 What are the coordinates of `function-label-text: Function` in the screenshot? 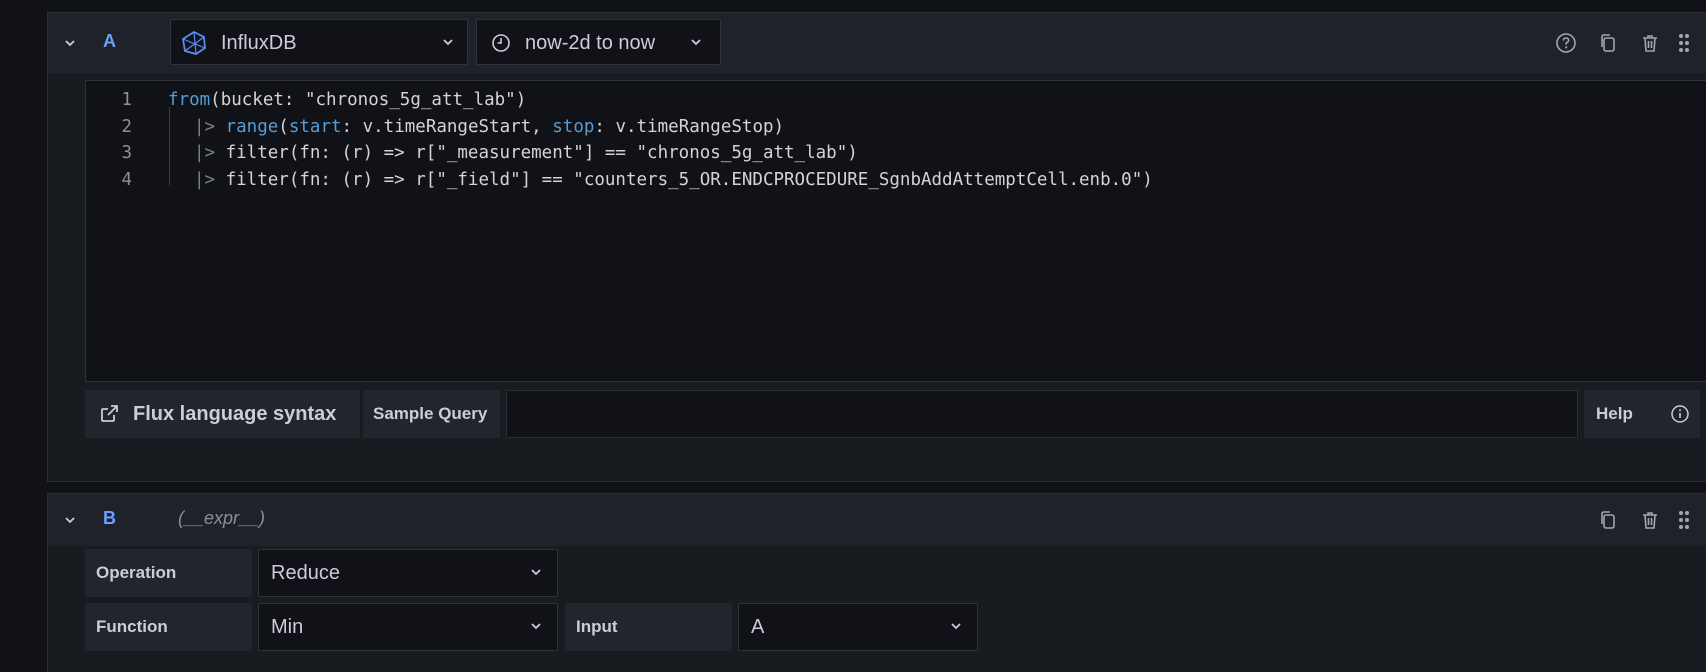 It's located at (132, 626).